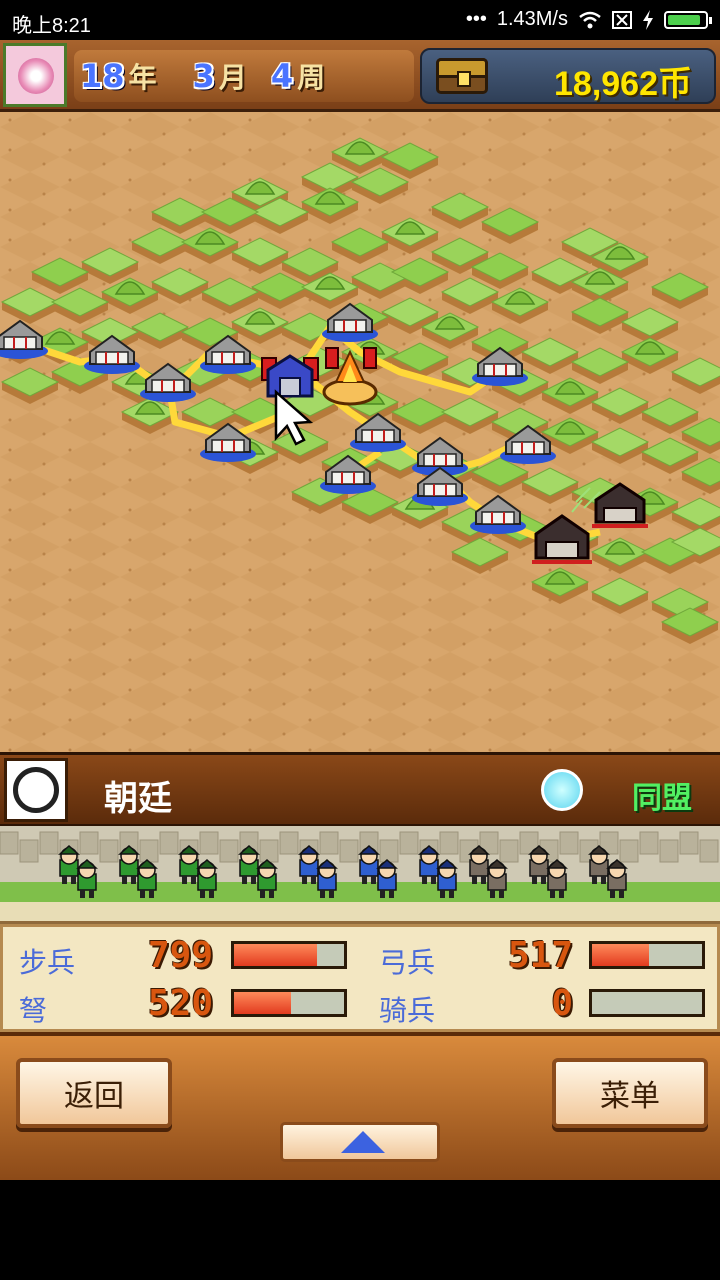 Image resolution: width=720 pixels, height=1280 pixels. Describe the element at coordinates (476, 19) in the screenshot. I see `signal-dots-icon: •••` at that location.